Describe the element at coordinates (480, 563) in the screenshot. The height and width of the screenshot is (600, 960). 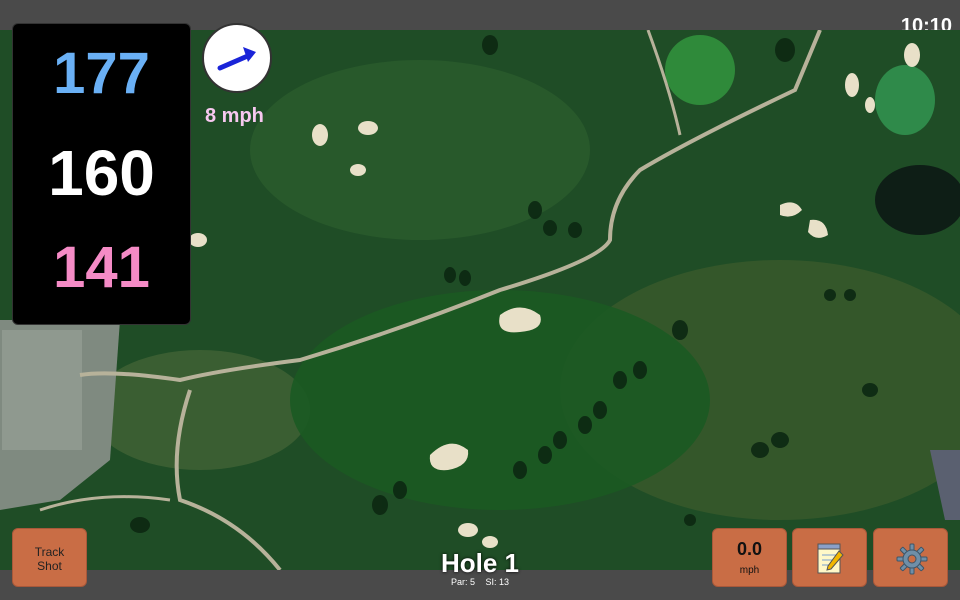
I see `hole-title: Hole 1` at that location.